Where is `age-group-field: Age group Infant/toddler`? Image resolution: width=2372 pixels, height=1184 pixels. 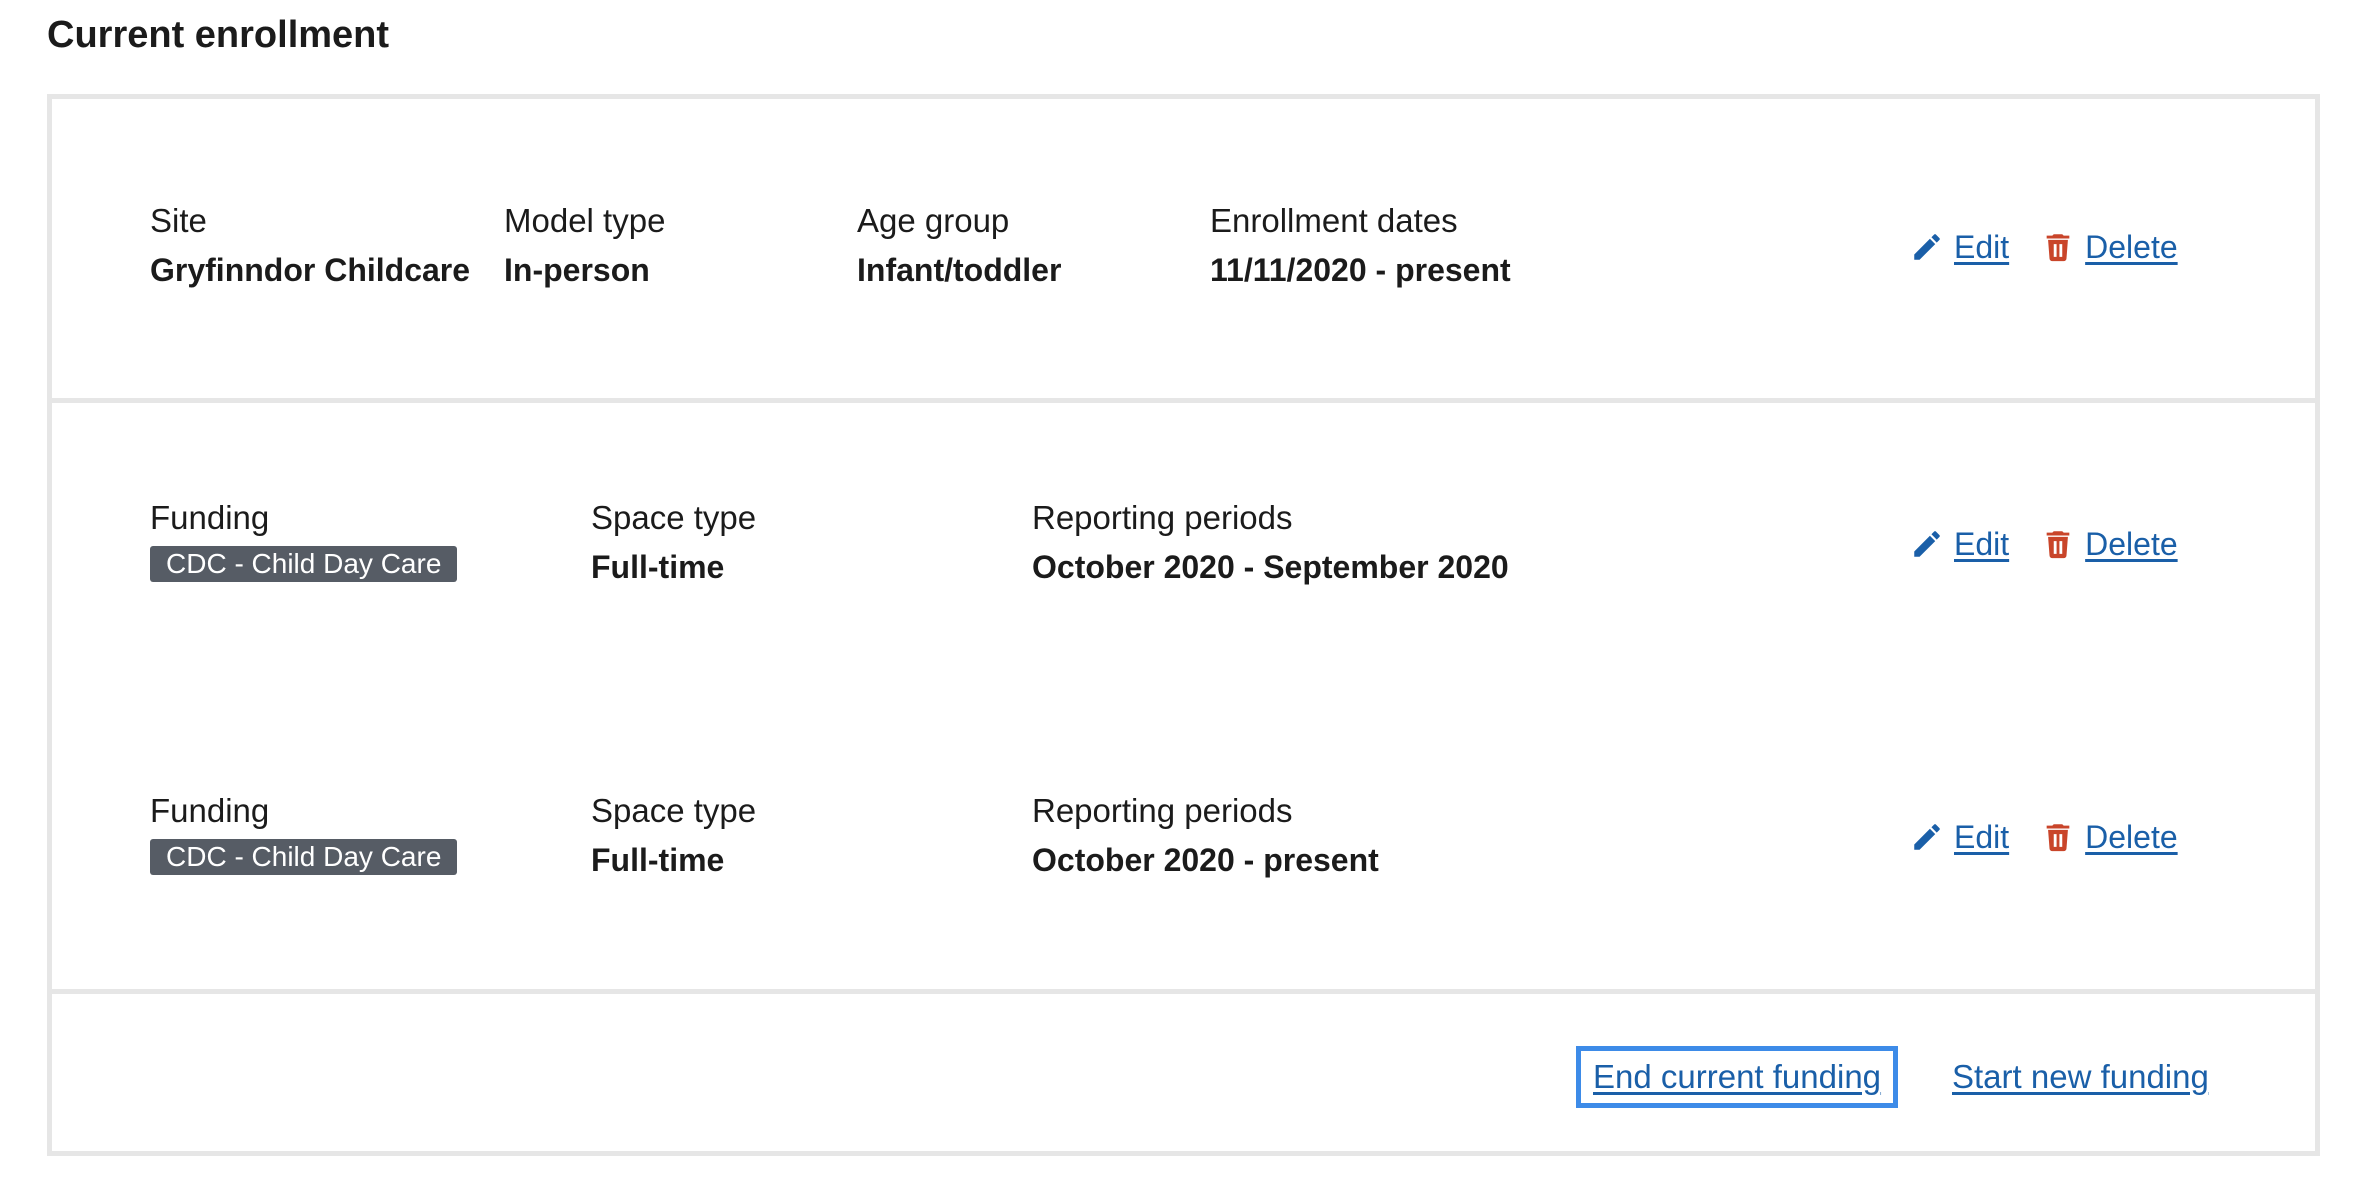
age-group-field: Age group Infant/toddler is located at coordinates (959, 245).